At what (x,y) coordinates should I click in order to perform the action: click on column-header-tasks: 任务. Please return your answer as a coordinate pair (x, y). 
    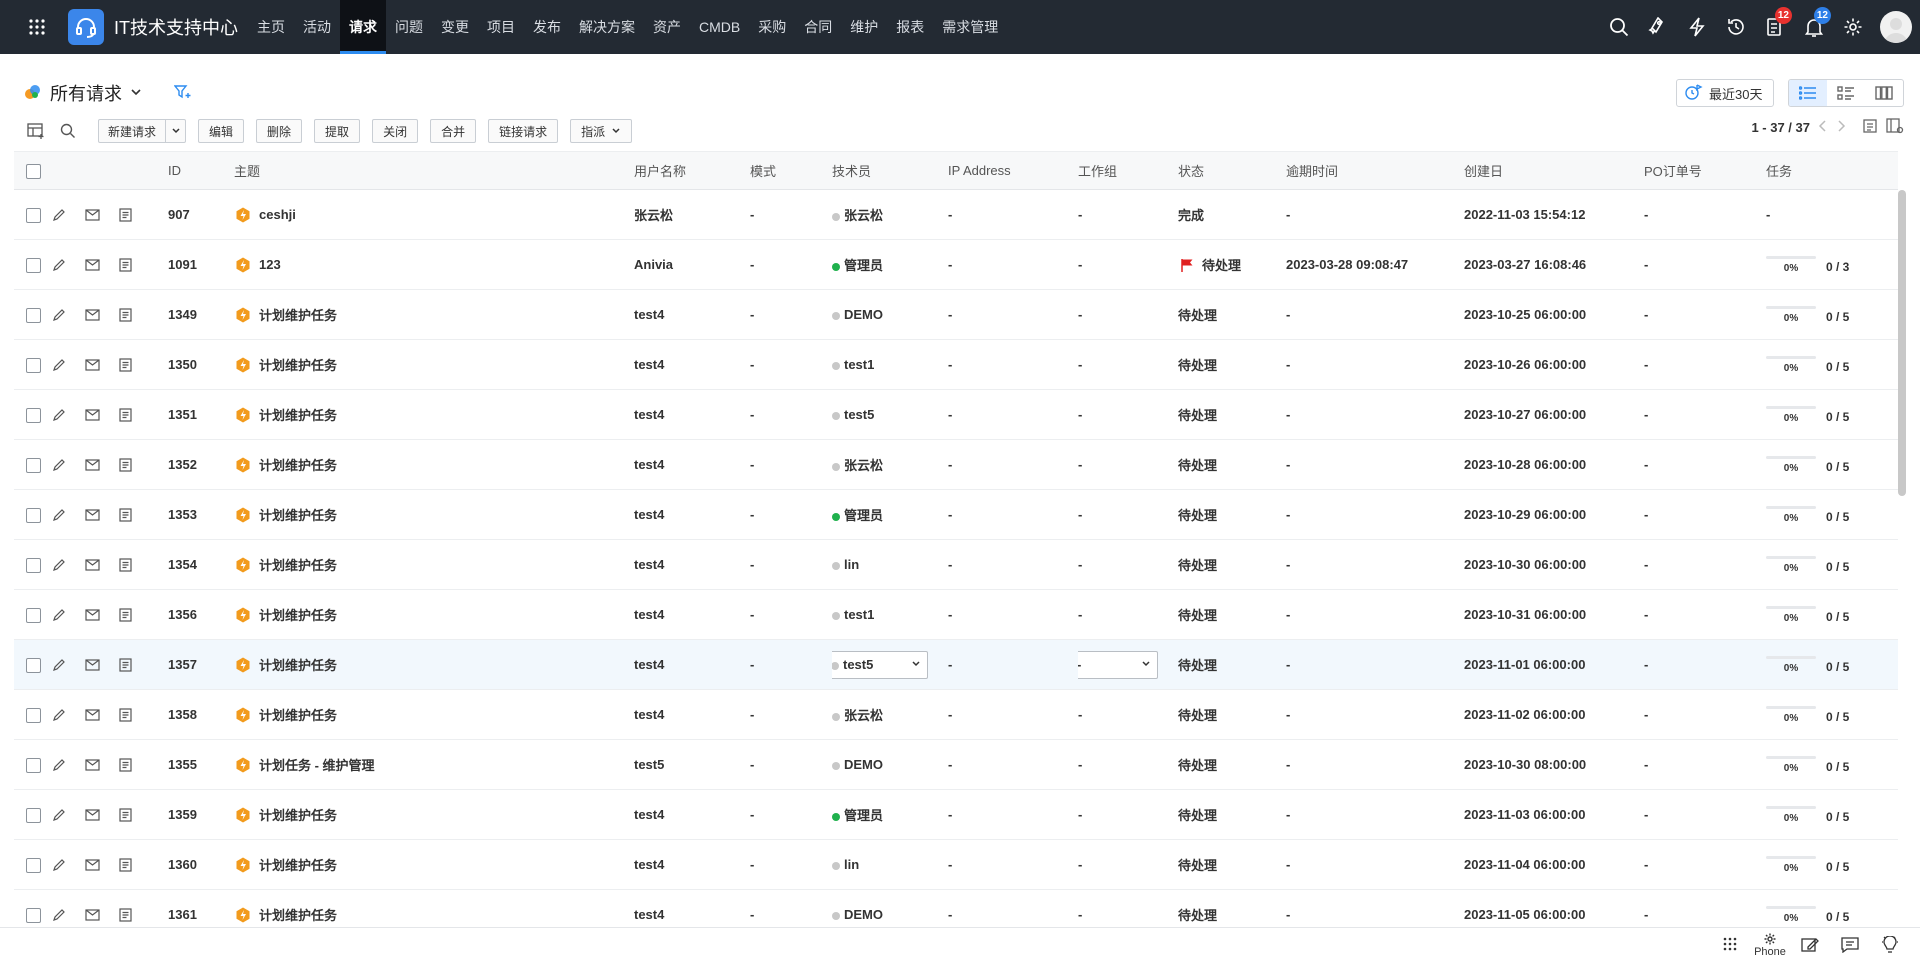
    Looking at the image, I should click on (1832, 170).